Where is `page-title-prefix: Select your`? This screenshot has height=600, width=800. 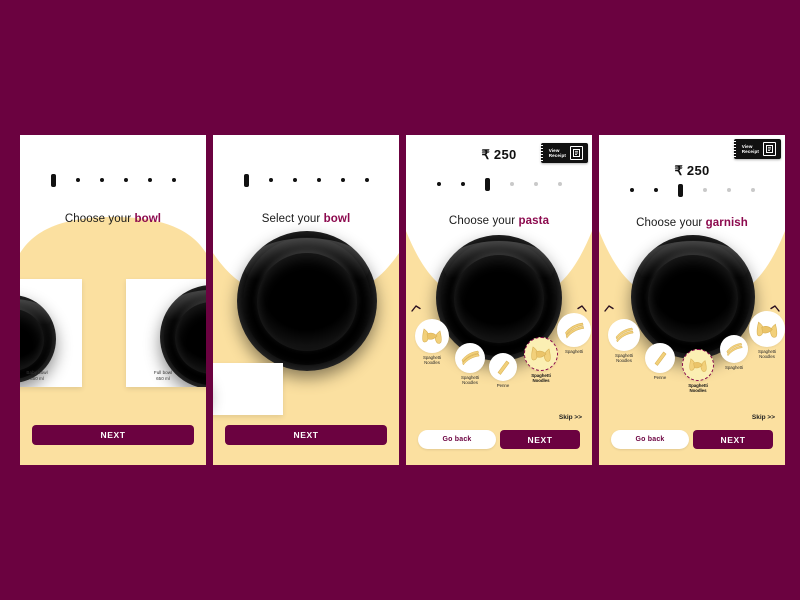
page-title-prefix: Select your is located at coordinates (292, 219).